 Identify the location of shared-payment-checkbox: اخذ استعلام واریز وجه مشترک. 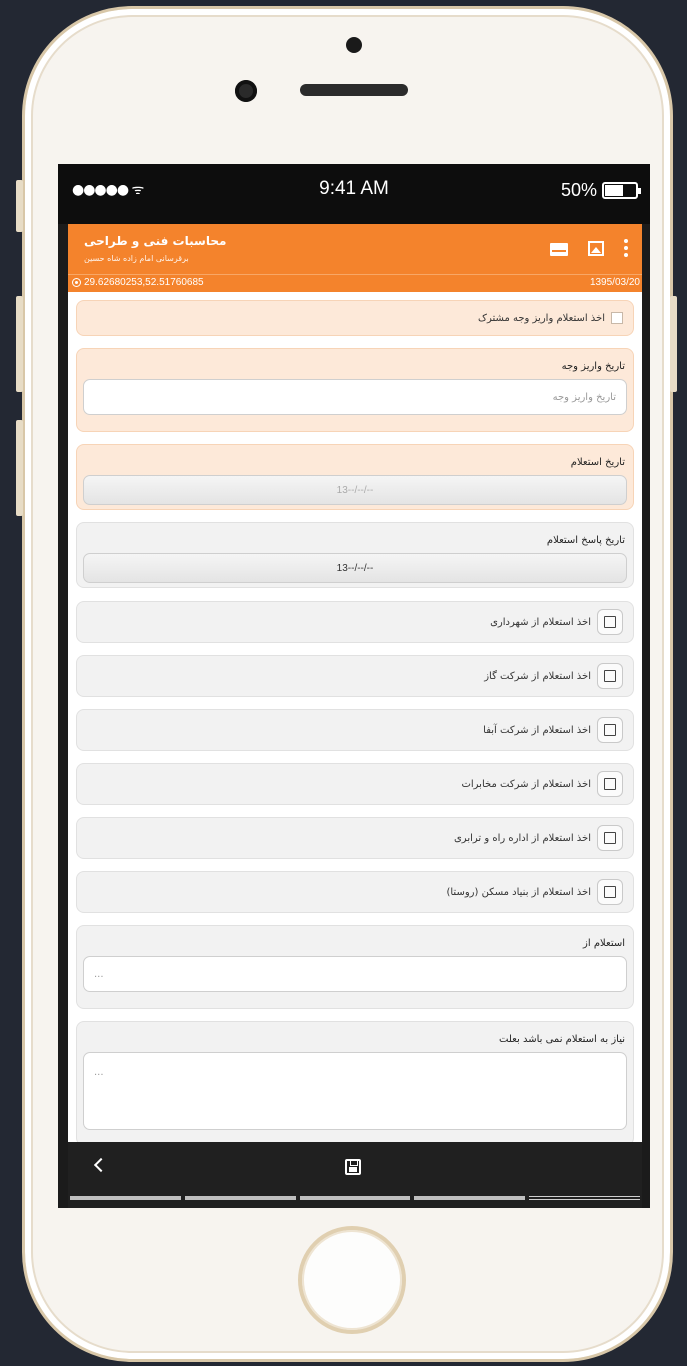
(550, 318).